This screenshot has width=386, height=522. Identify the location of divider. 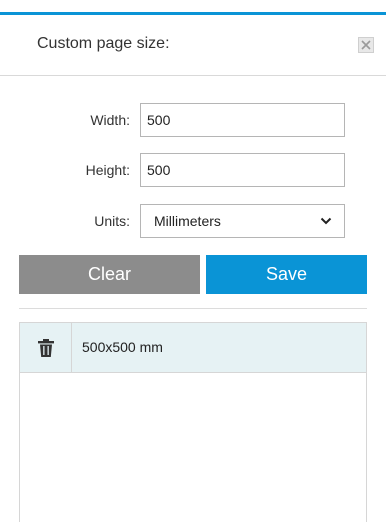
(193, 308).